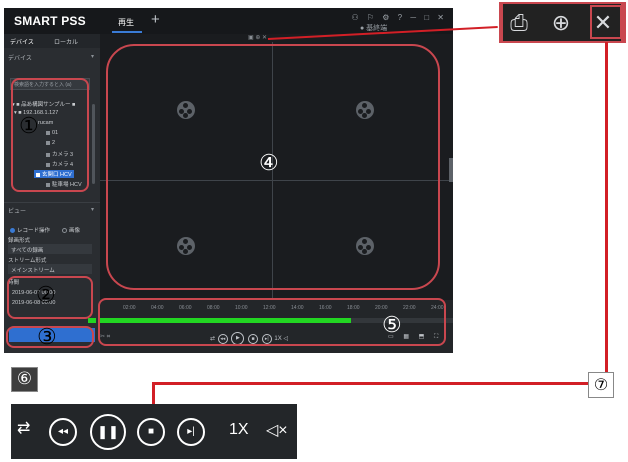  Describe the element at coordinates (239, 430) in the screenshot. I see `speed-label: 1X` at that location.